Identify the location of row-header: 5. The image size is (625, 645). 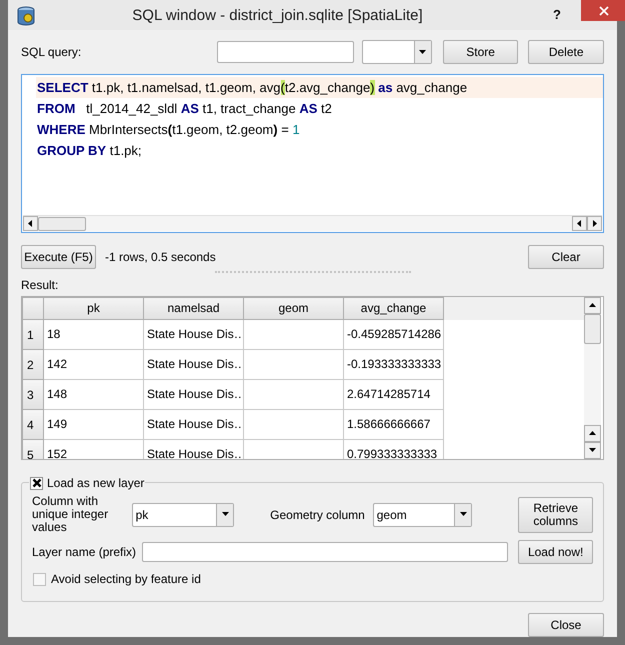
(33, 449).